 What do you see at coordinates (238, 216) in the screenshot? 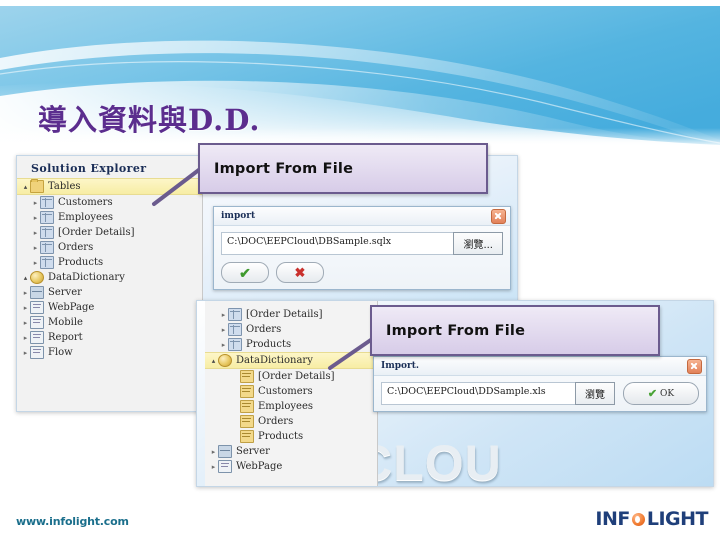
I see `dialog-title: import` at bounding box center [238, 216].